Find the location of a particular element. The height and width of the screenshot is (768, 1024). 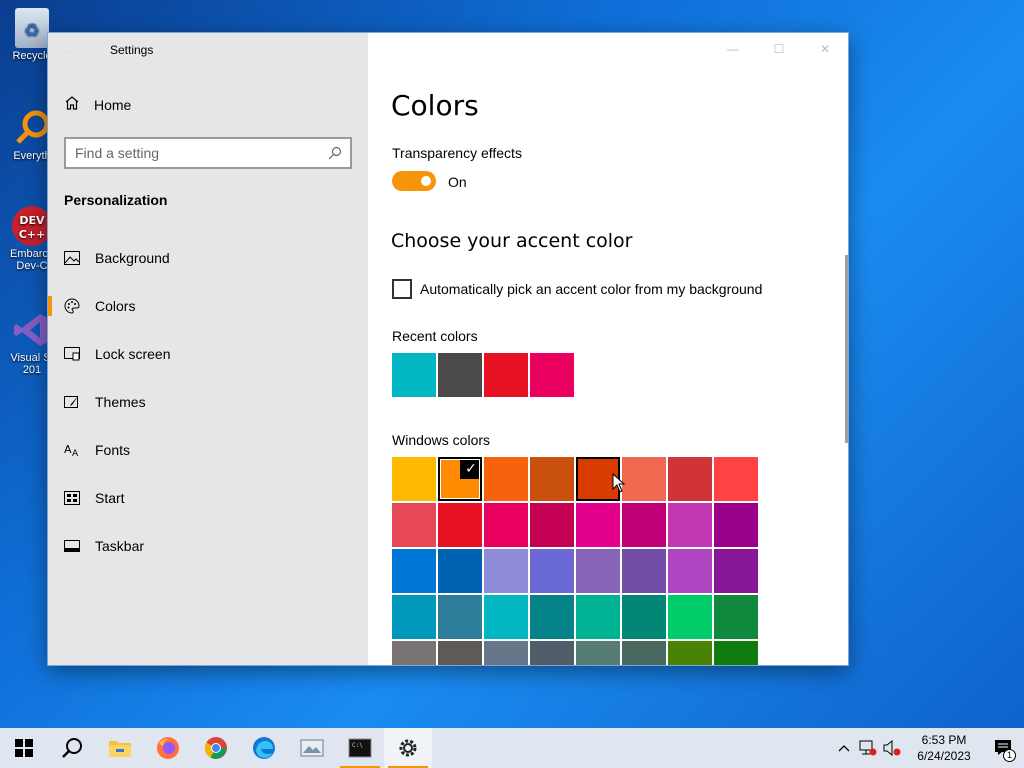

transparency-label: Transparency effects is located at coordinates (457, 153).